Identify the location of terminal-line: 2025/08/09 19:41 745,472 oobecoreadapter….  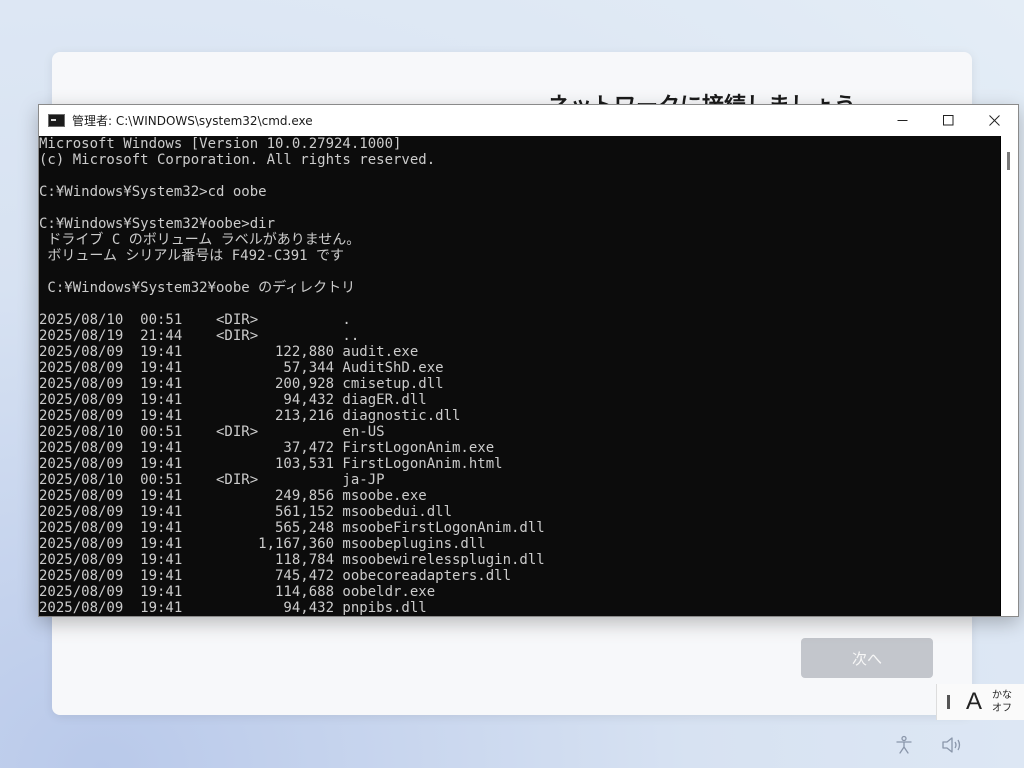
(275, 576).